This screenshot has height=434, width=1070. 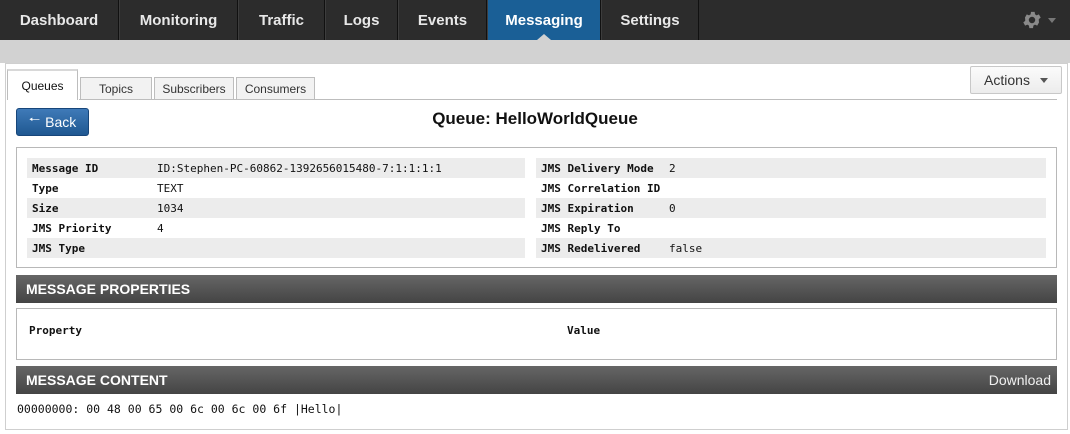 What do you see at coordinates (45, 188) in the screenshot?
I see `header-key: Type` at bounding box center [45, 188].